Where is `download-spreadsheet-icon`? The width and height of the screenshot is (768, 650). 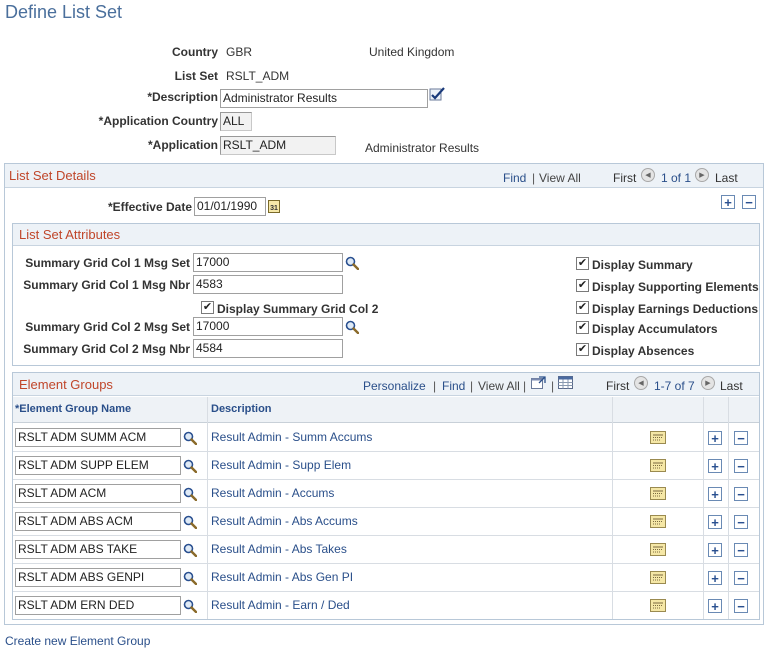
download-spreadsheet-icon is located at coordinates (565, 382).